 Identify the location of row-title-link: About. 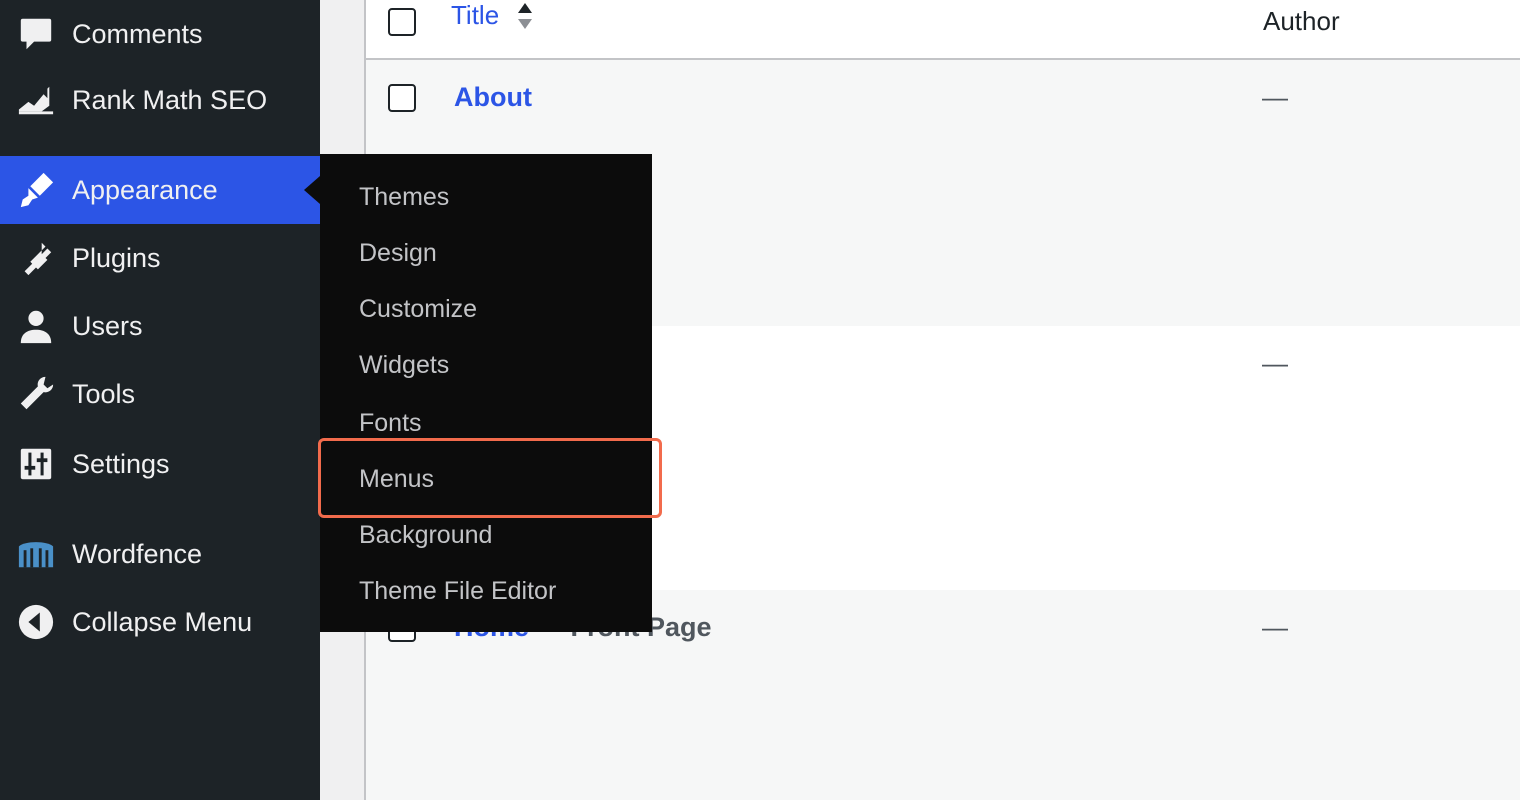
(493, 97).